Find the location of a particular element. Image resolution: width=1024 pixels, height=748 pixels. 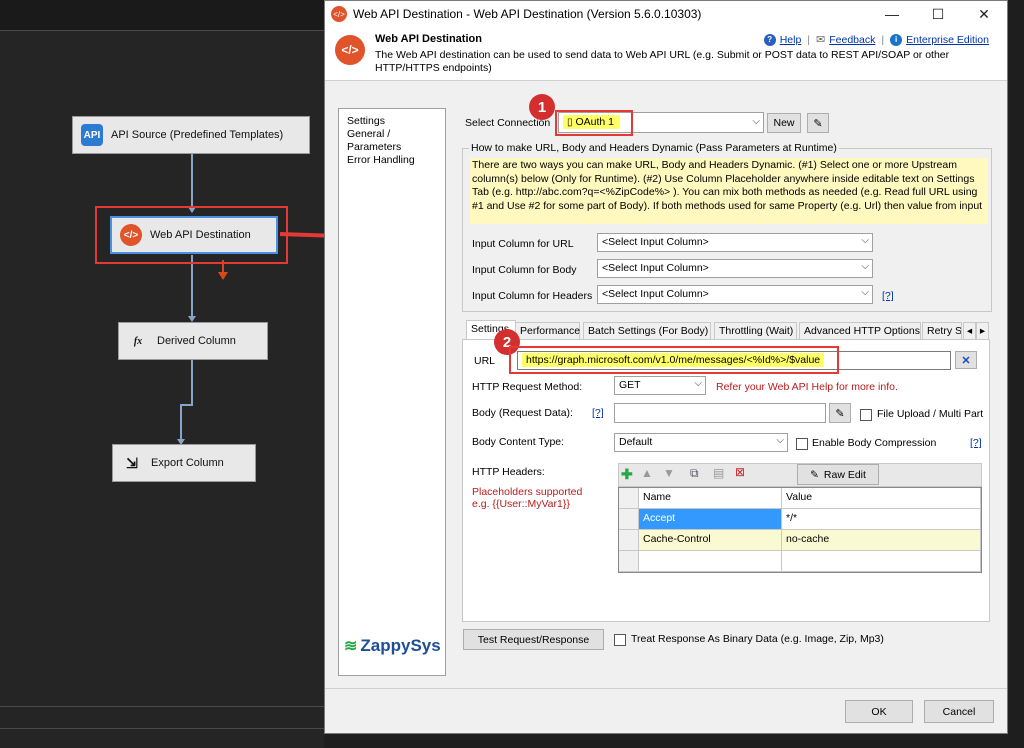

tab-advanced-http: Advanced HTTP Options is located at coordinates (860, 331).